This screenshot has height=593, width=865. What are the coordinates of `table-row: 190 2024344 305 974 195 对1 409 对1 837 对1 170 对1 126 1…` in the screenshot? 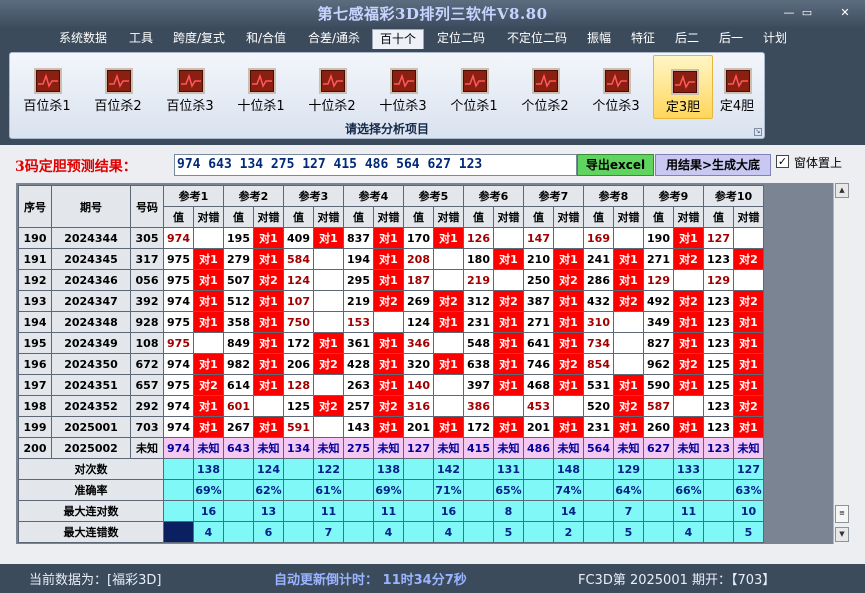 It's located at (391, 238).